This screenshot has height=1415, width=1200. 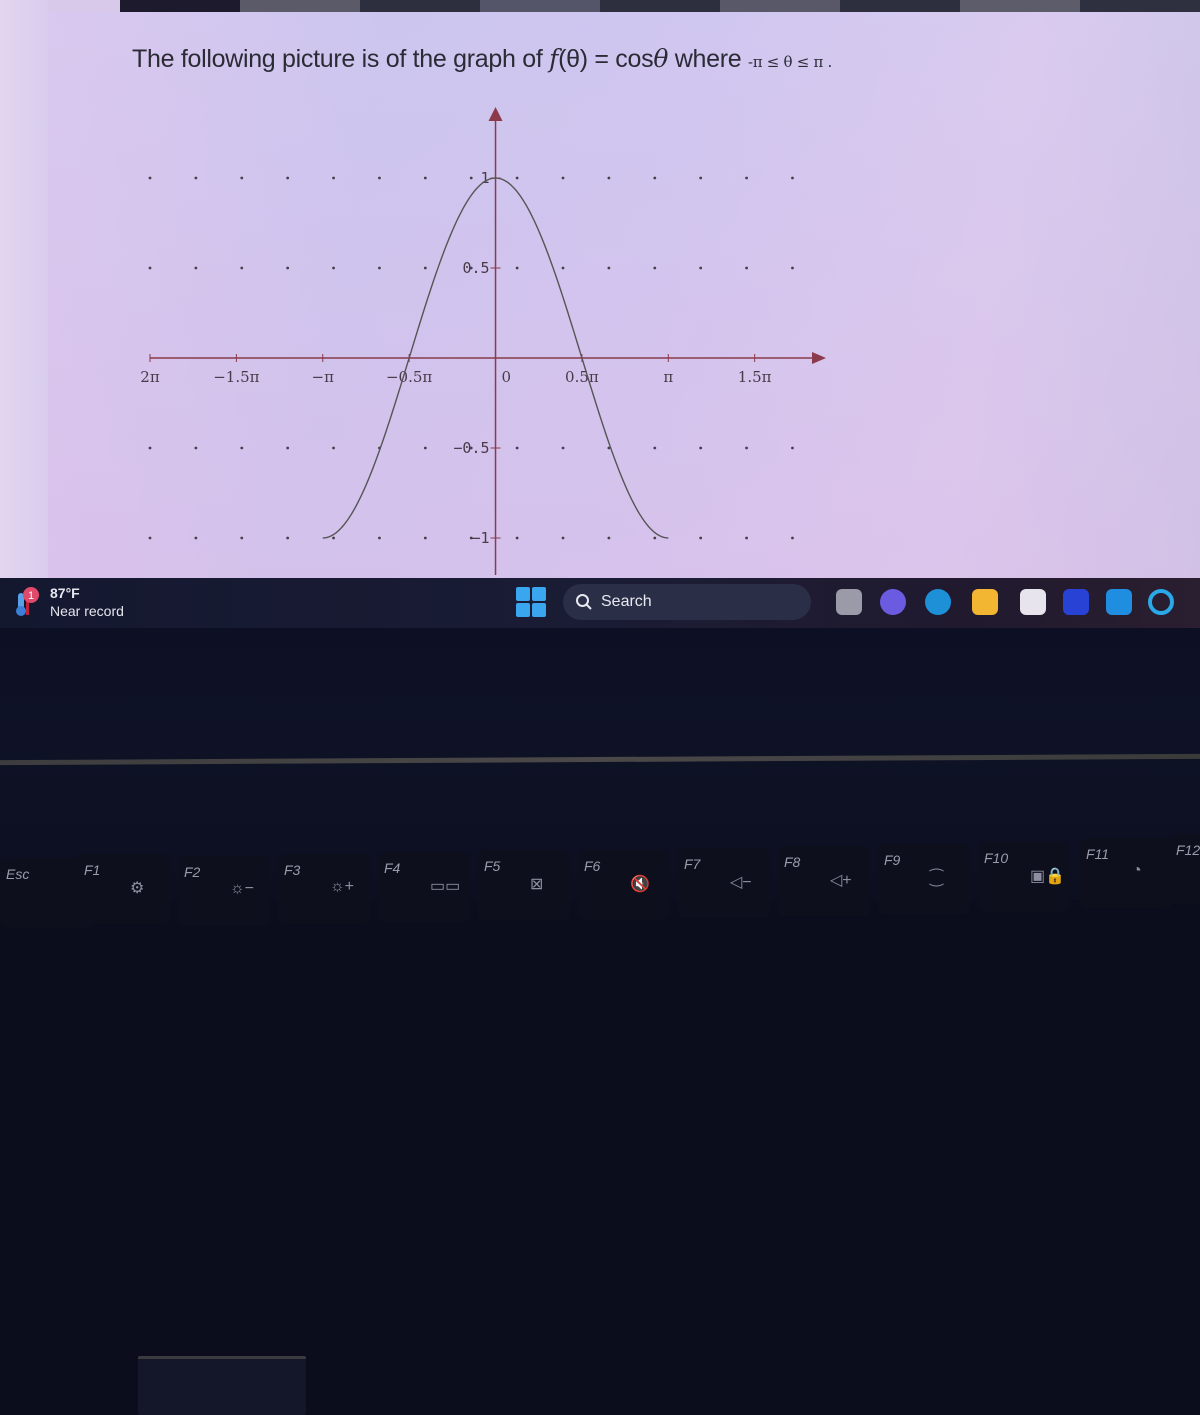 What do you see at coordinates (87, 611) in the screenshot?
I see `weather-desc: Near record` at bounding box center [87, 611].